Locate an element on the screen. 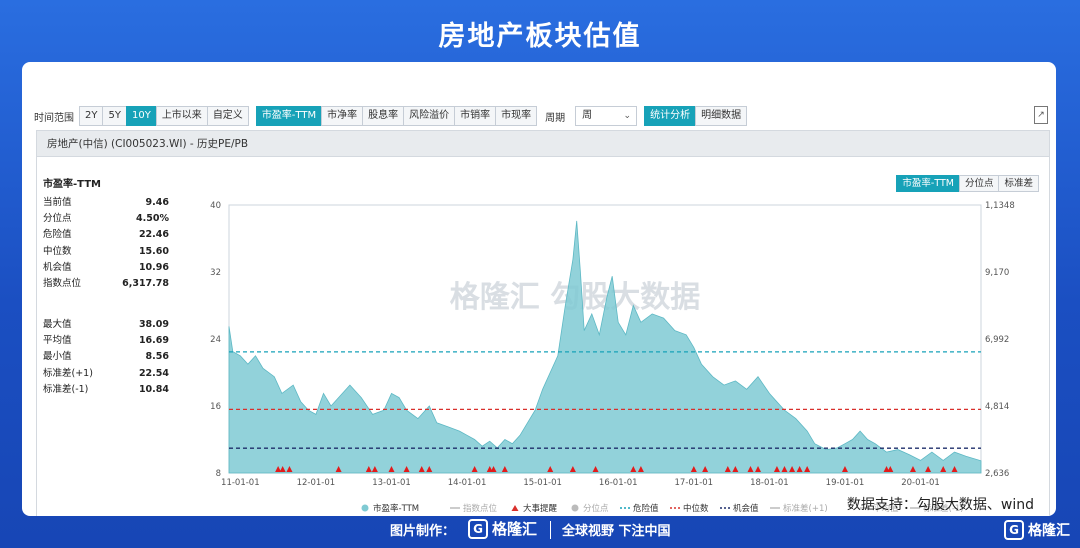 The height and width of the screenshot is (548, 1080). y-right-tick-3: 9,170 is located at coordinates (997, 273).